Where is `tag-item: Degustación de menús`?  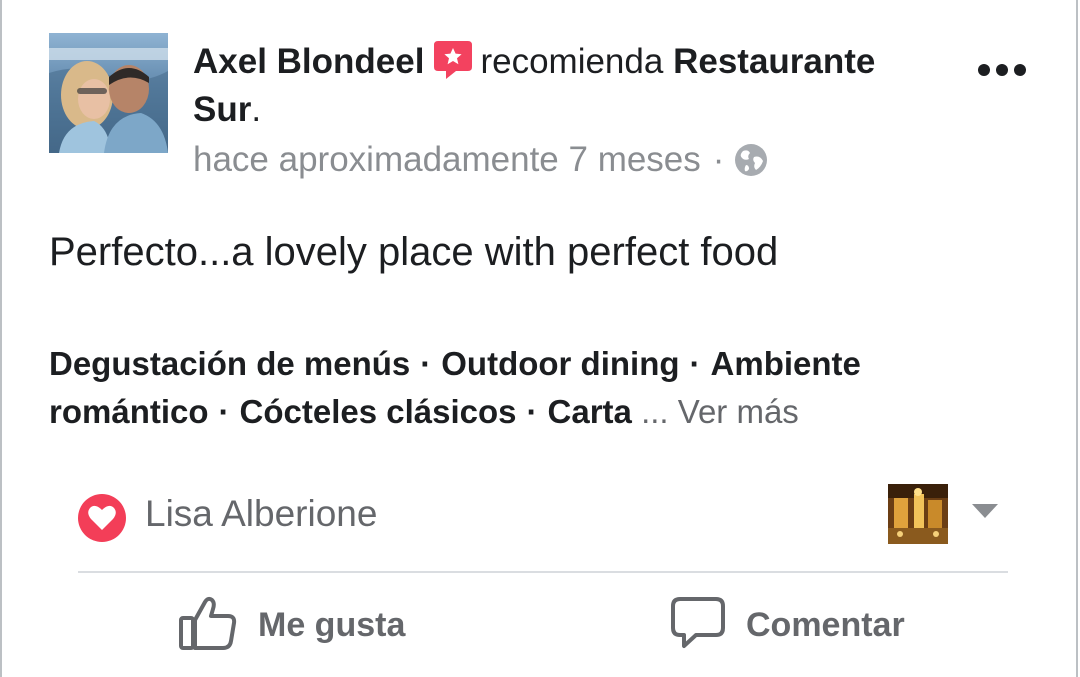
tag-item: Degustación de menús is located at coordinates (230, 363).